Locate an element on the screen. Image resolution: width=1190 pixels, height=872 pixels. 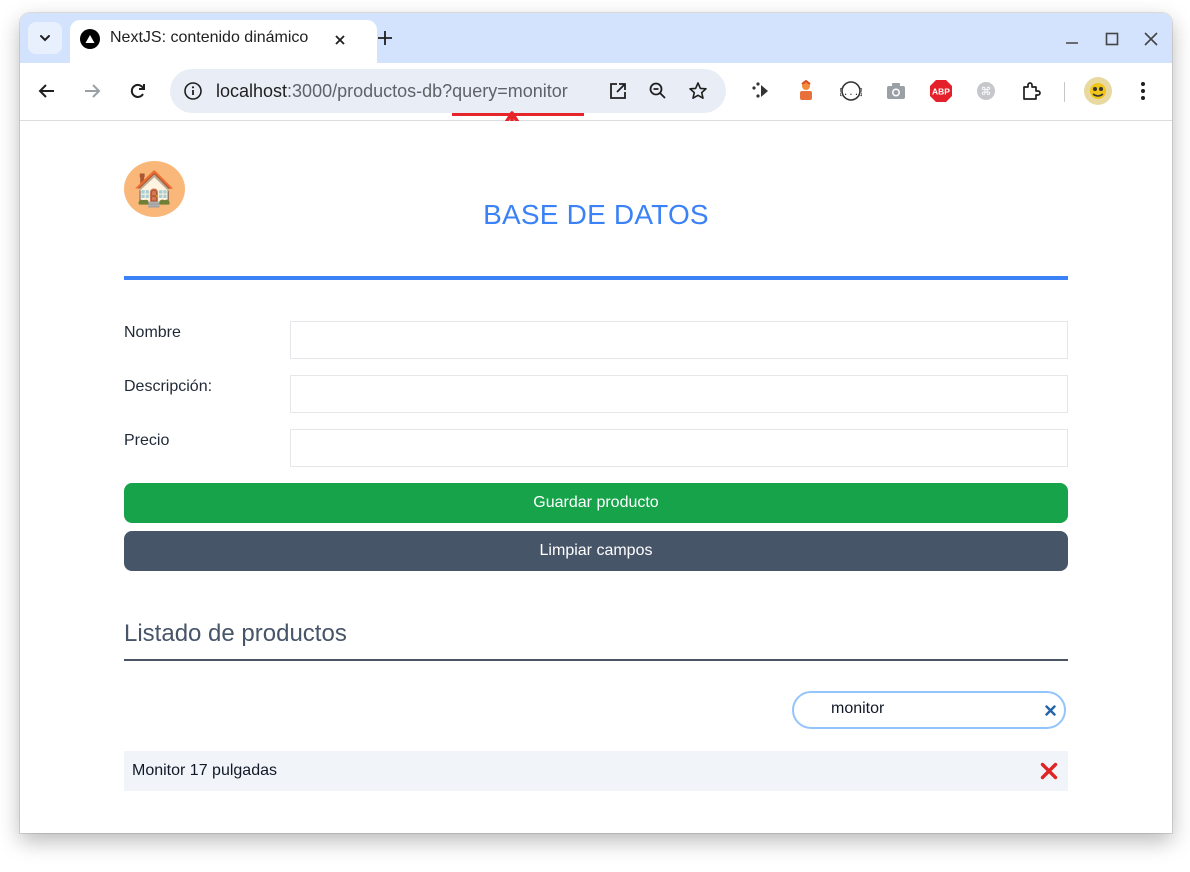
open-in-app-icon is located at coordinates (618, 91).